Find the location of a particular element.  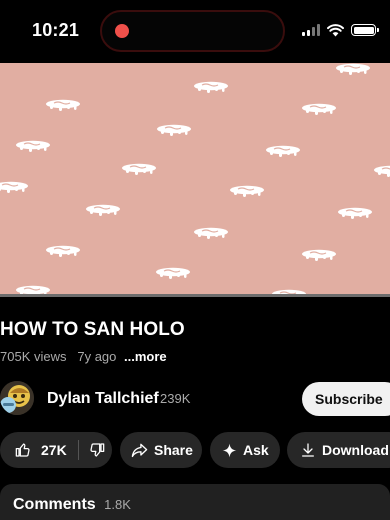

channel-avatar is located at coordinates (17, 398).